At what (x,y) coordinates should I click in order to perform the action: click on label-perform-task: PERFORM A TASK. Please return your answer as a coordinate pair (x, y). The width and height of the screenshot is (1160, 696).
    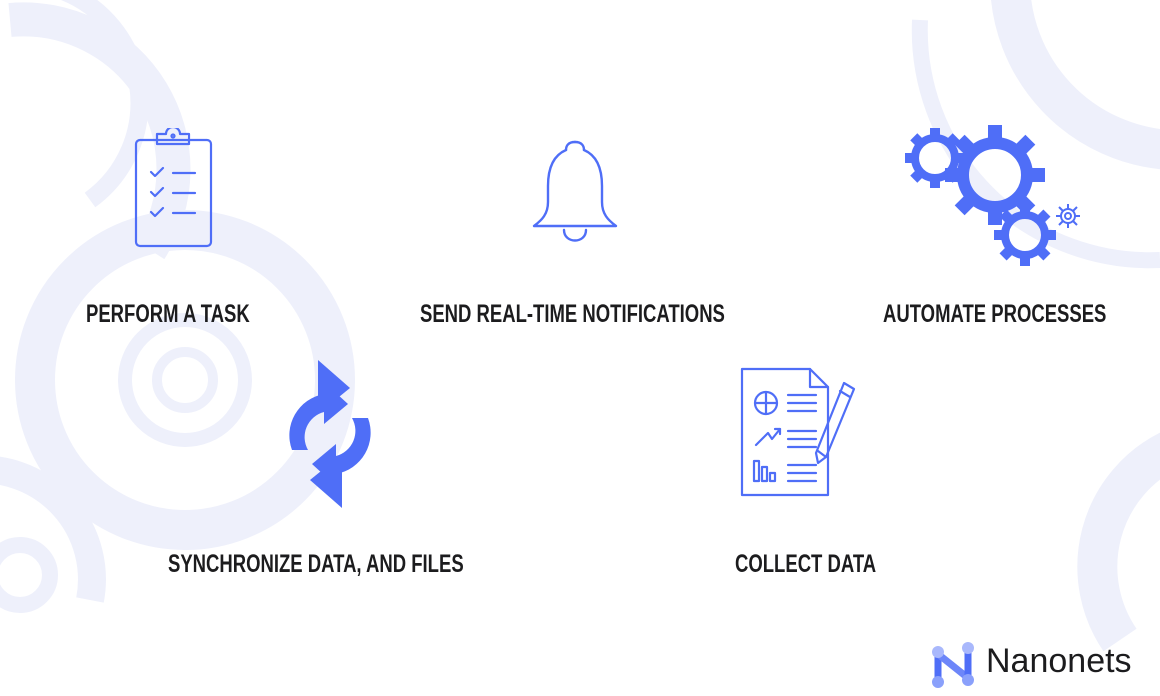
    Looking at the image, I should click on (168, 314).